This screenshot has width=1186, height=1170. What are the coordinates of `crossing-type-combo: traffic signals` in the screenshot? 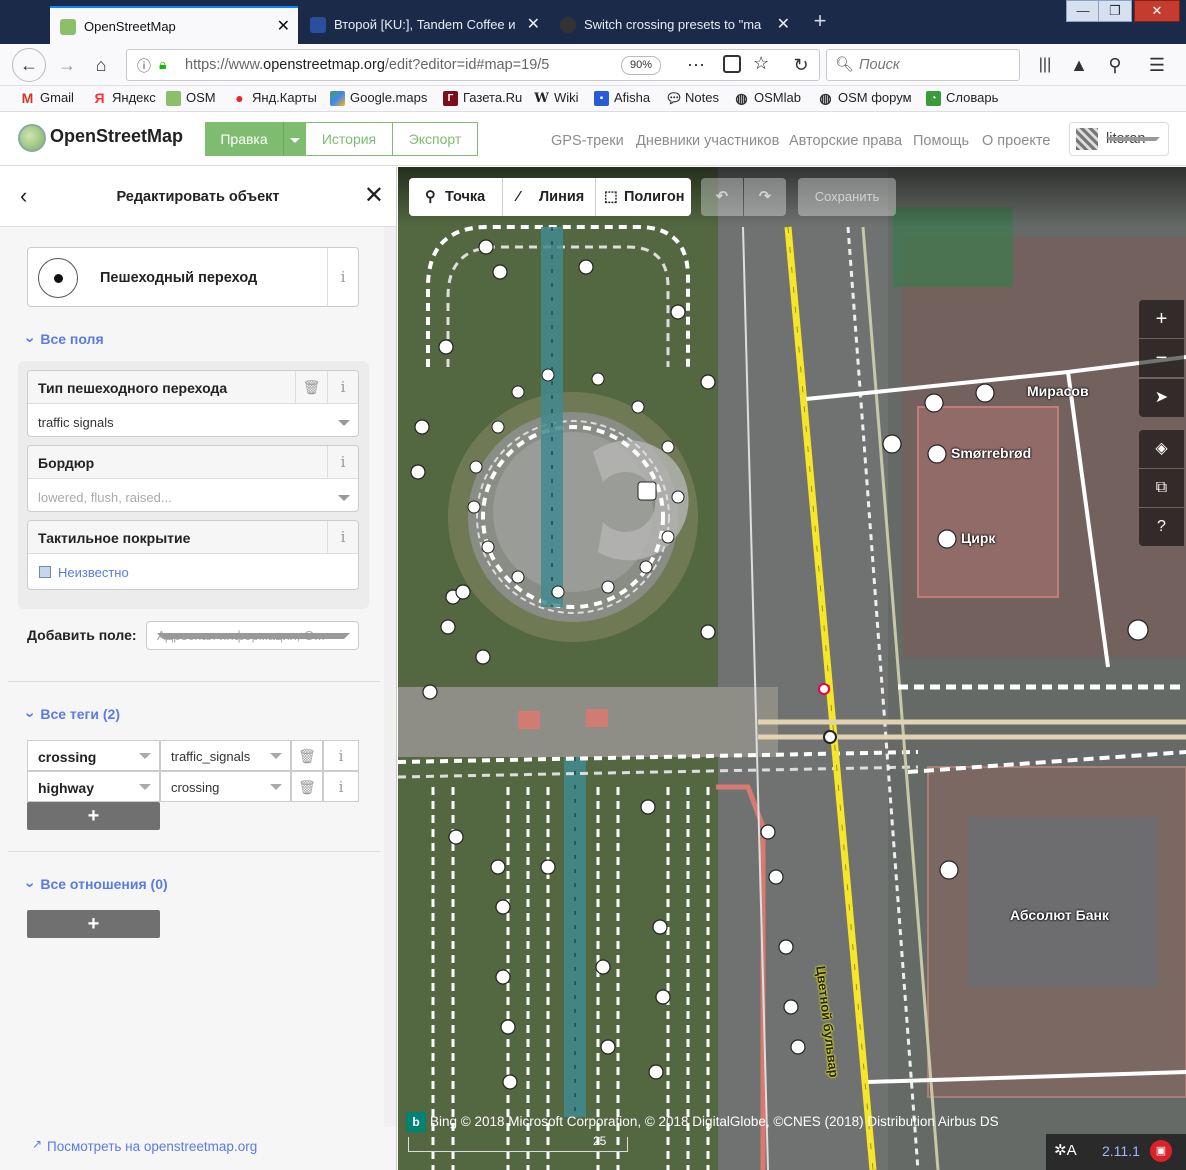 It's located at (76, 422).